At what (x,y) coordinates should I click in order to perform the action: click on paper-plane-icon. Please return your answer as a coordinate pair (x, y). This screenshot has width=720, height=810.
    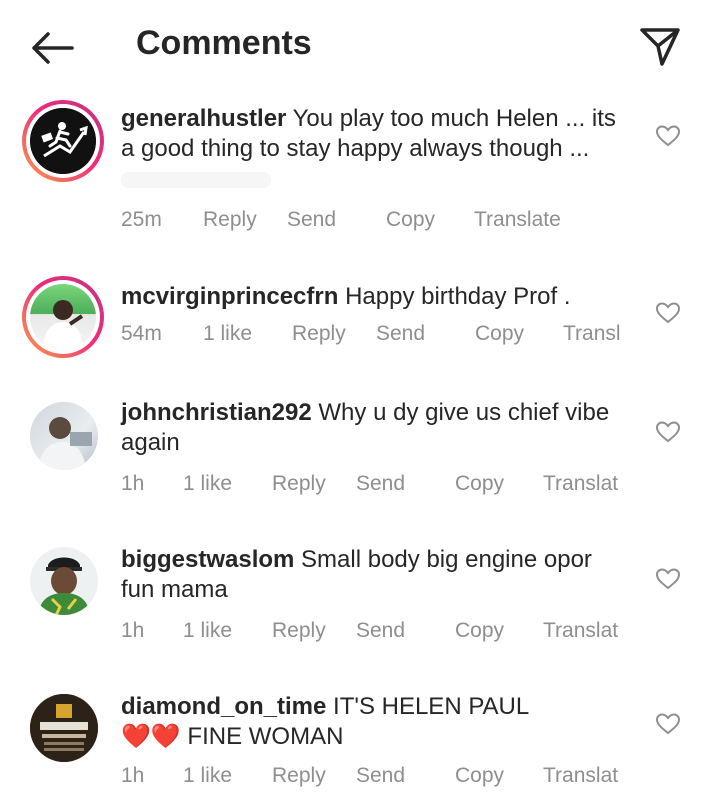
    Looking at the image, I should click on (660, 46).